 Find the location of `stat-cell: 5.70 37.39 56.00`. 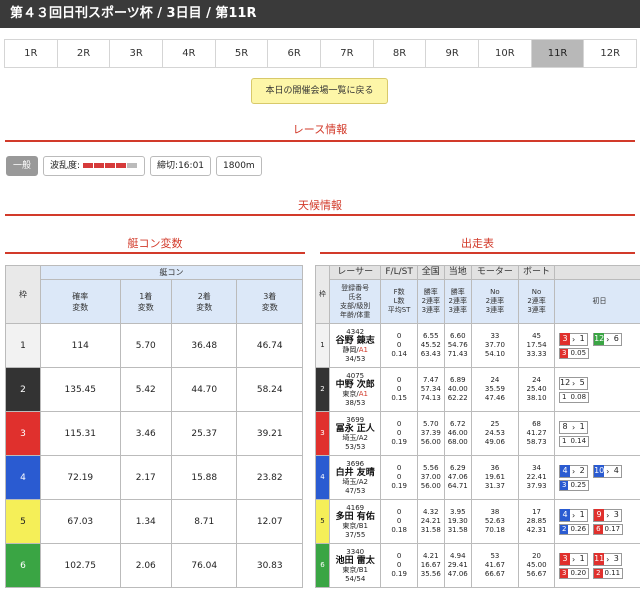

stat-cell: 5.70 37.39 56.00 is located at coordinates (430, 433).